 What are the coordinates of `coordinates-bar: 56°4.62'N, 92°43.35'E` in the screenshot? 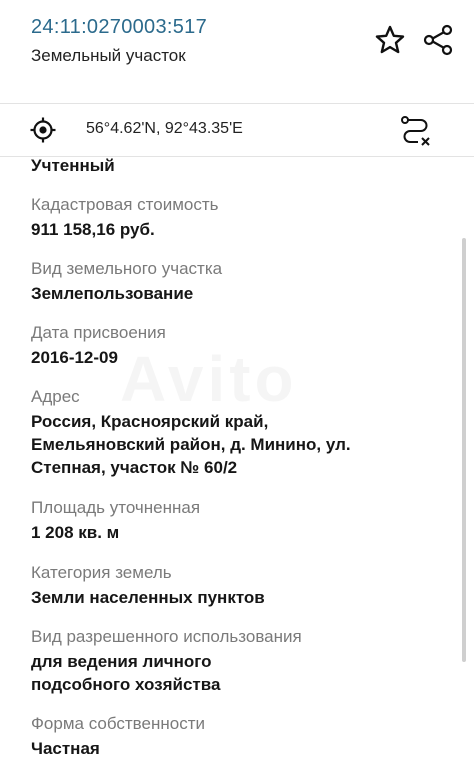 It's located at (237, 130).